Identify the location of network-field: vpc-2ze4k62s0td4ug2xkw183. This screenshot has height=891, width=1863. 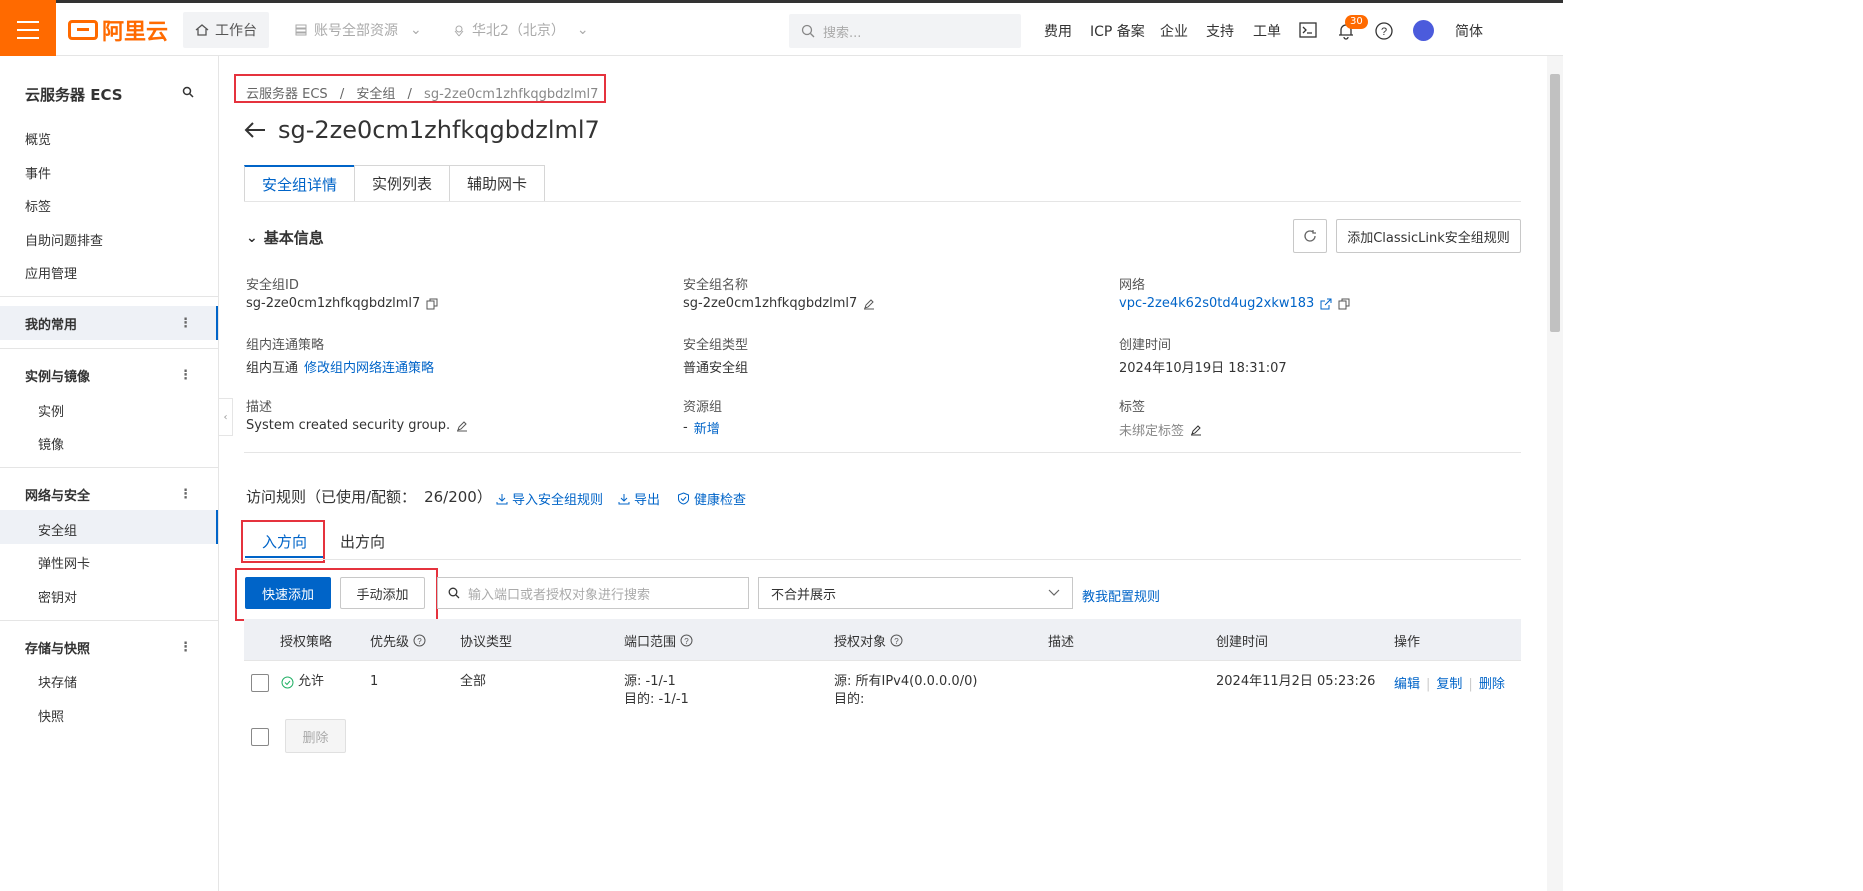
(1234, 303).